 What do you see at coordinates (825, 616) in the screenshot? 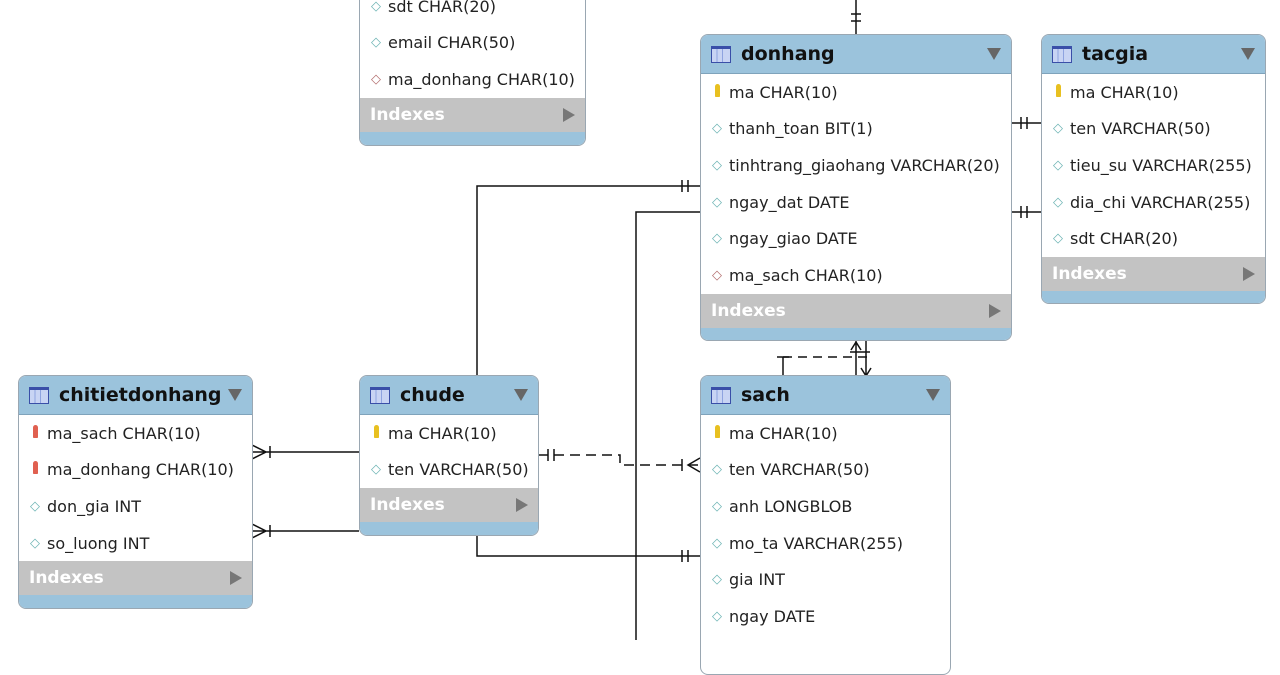
I see `column-row: ◇ ngay DATE` at bounding box center [825, 616].